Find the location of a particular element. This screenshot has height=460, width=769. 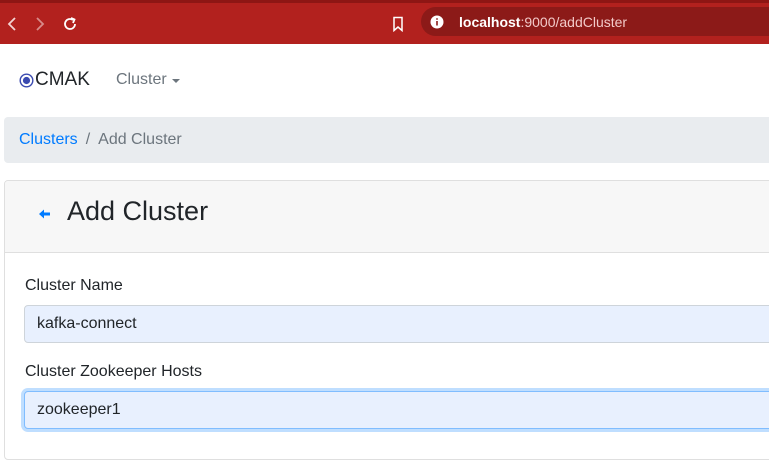

brand-link: CMAK is located at coordinates (54, 80).